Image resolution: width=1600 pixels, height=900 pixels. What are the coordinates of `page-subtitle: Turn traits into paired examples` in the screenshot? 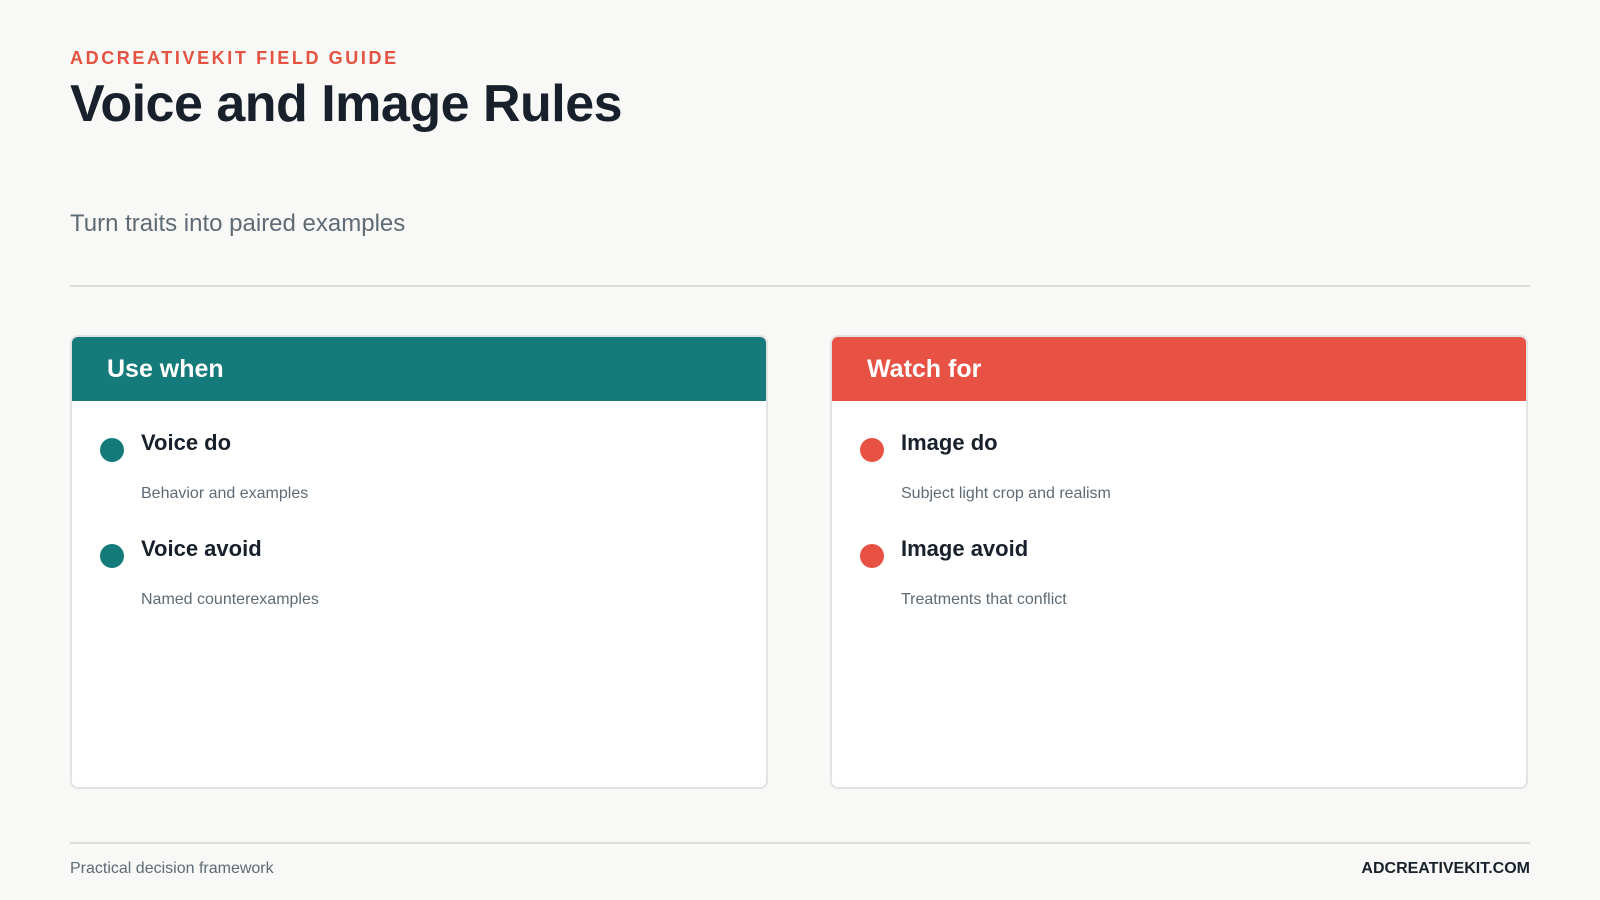 It's located at (238, 223).